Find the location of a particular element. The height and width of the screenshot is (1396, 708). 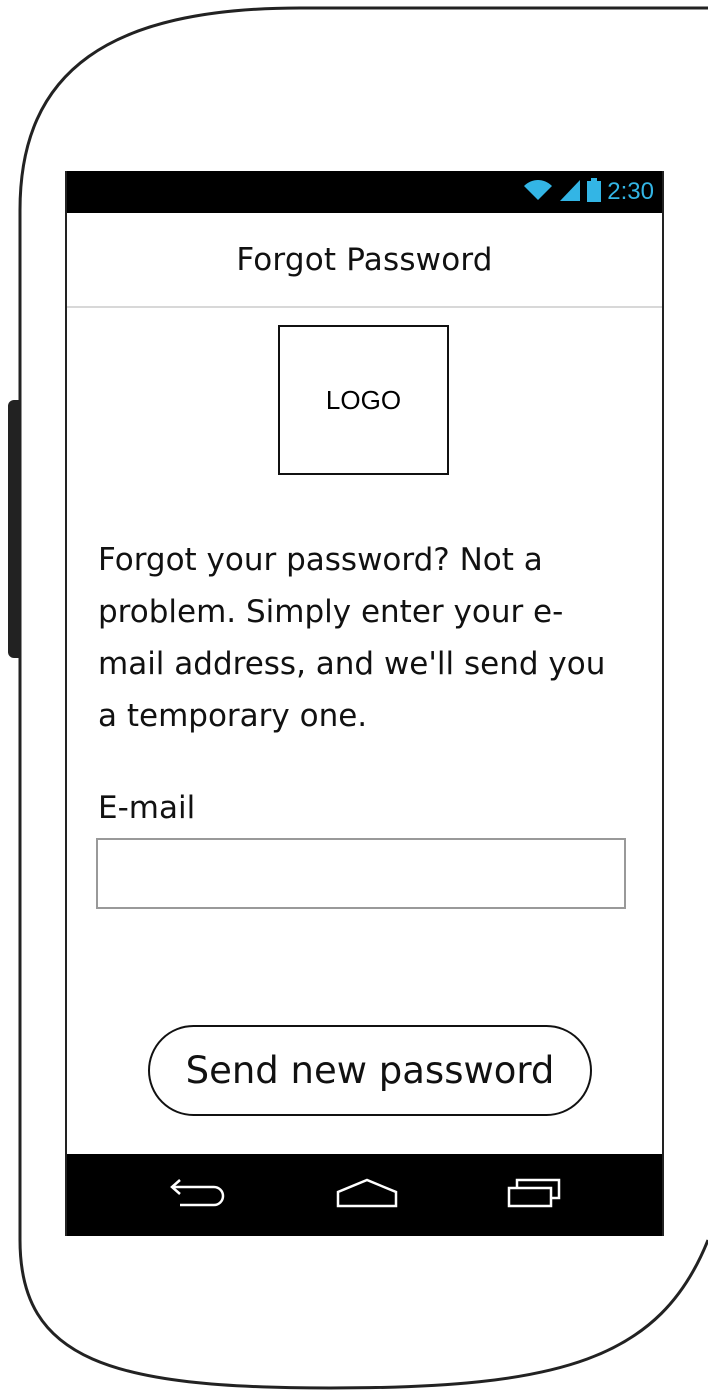

send-new-password-button: Send new password is located at coordinates (370, 1070).